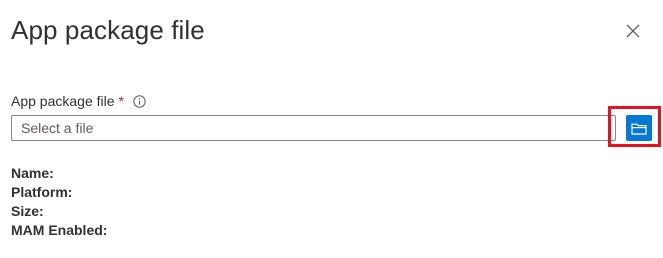 The image size is (663, 258). What do you see at coordinates (27, 211) in the screenshot?
I see `detail-size-label: Size:` at bounding box center [27, 211].